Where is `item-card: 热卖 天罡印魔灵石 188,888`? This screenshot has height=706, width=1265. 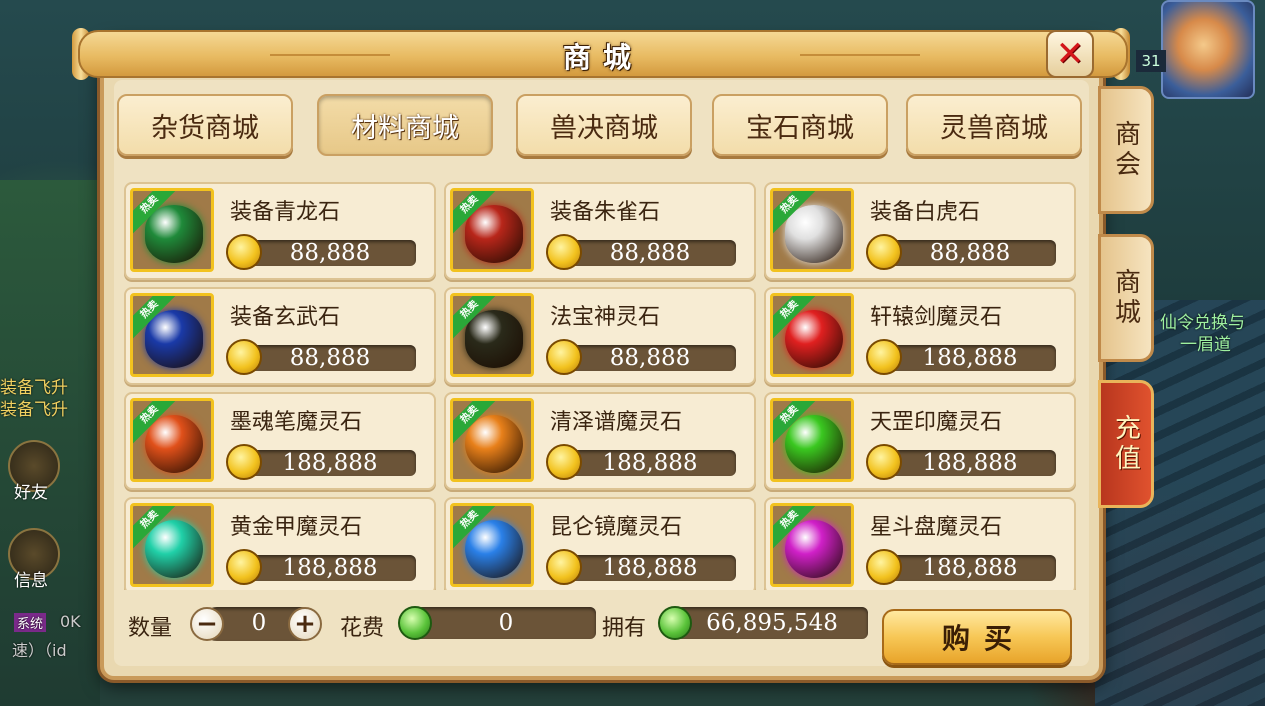
item-card: 热卖 天罡印魔灵石 188,888 is located at coordinates (920, 441).